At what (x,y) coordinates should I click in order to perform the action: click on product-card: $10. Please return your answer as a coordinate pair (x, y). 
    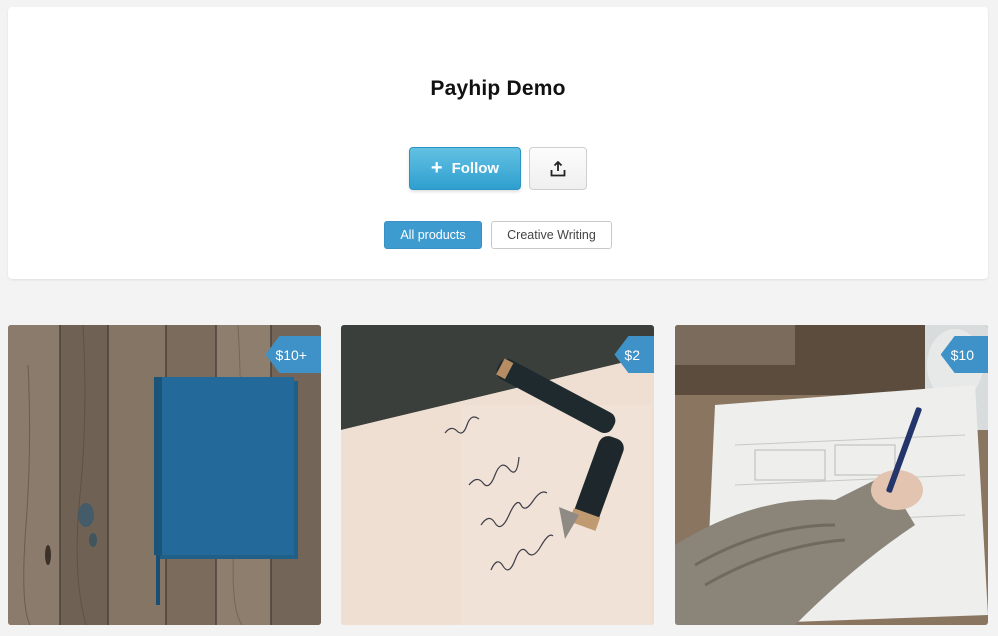
    Looking at the image, I should click on (831, 475).